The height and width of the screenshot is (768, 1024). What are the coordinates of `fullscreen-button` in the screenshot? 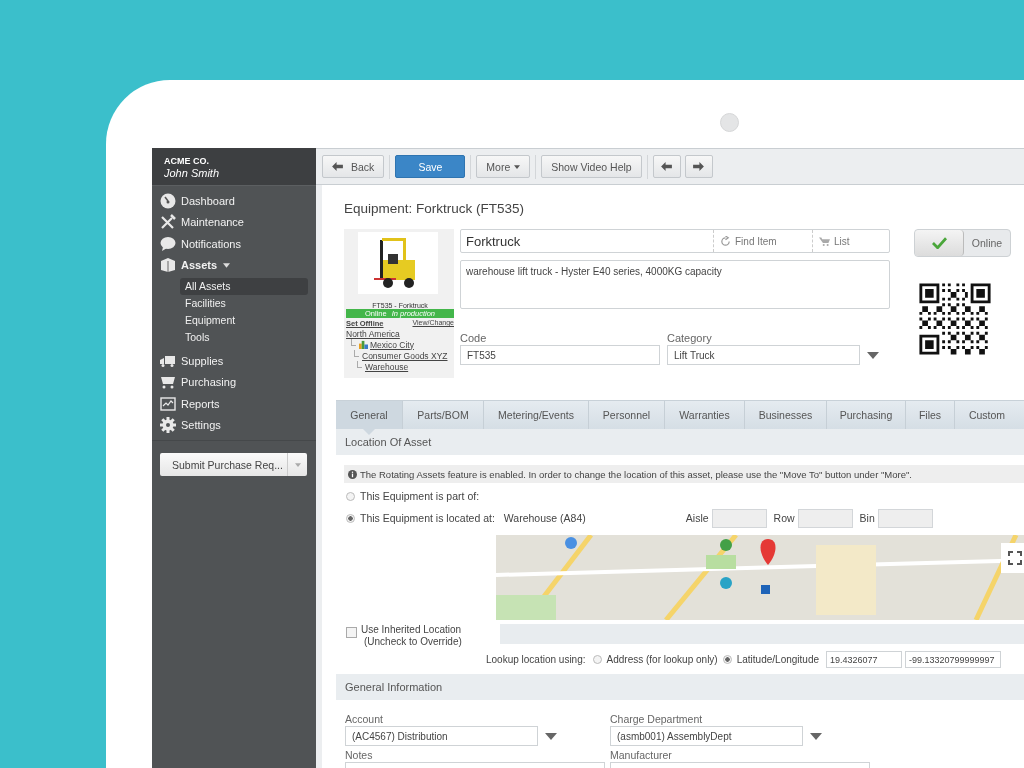 It's located at (1012, 558).